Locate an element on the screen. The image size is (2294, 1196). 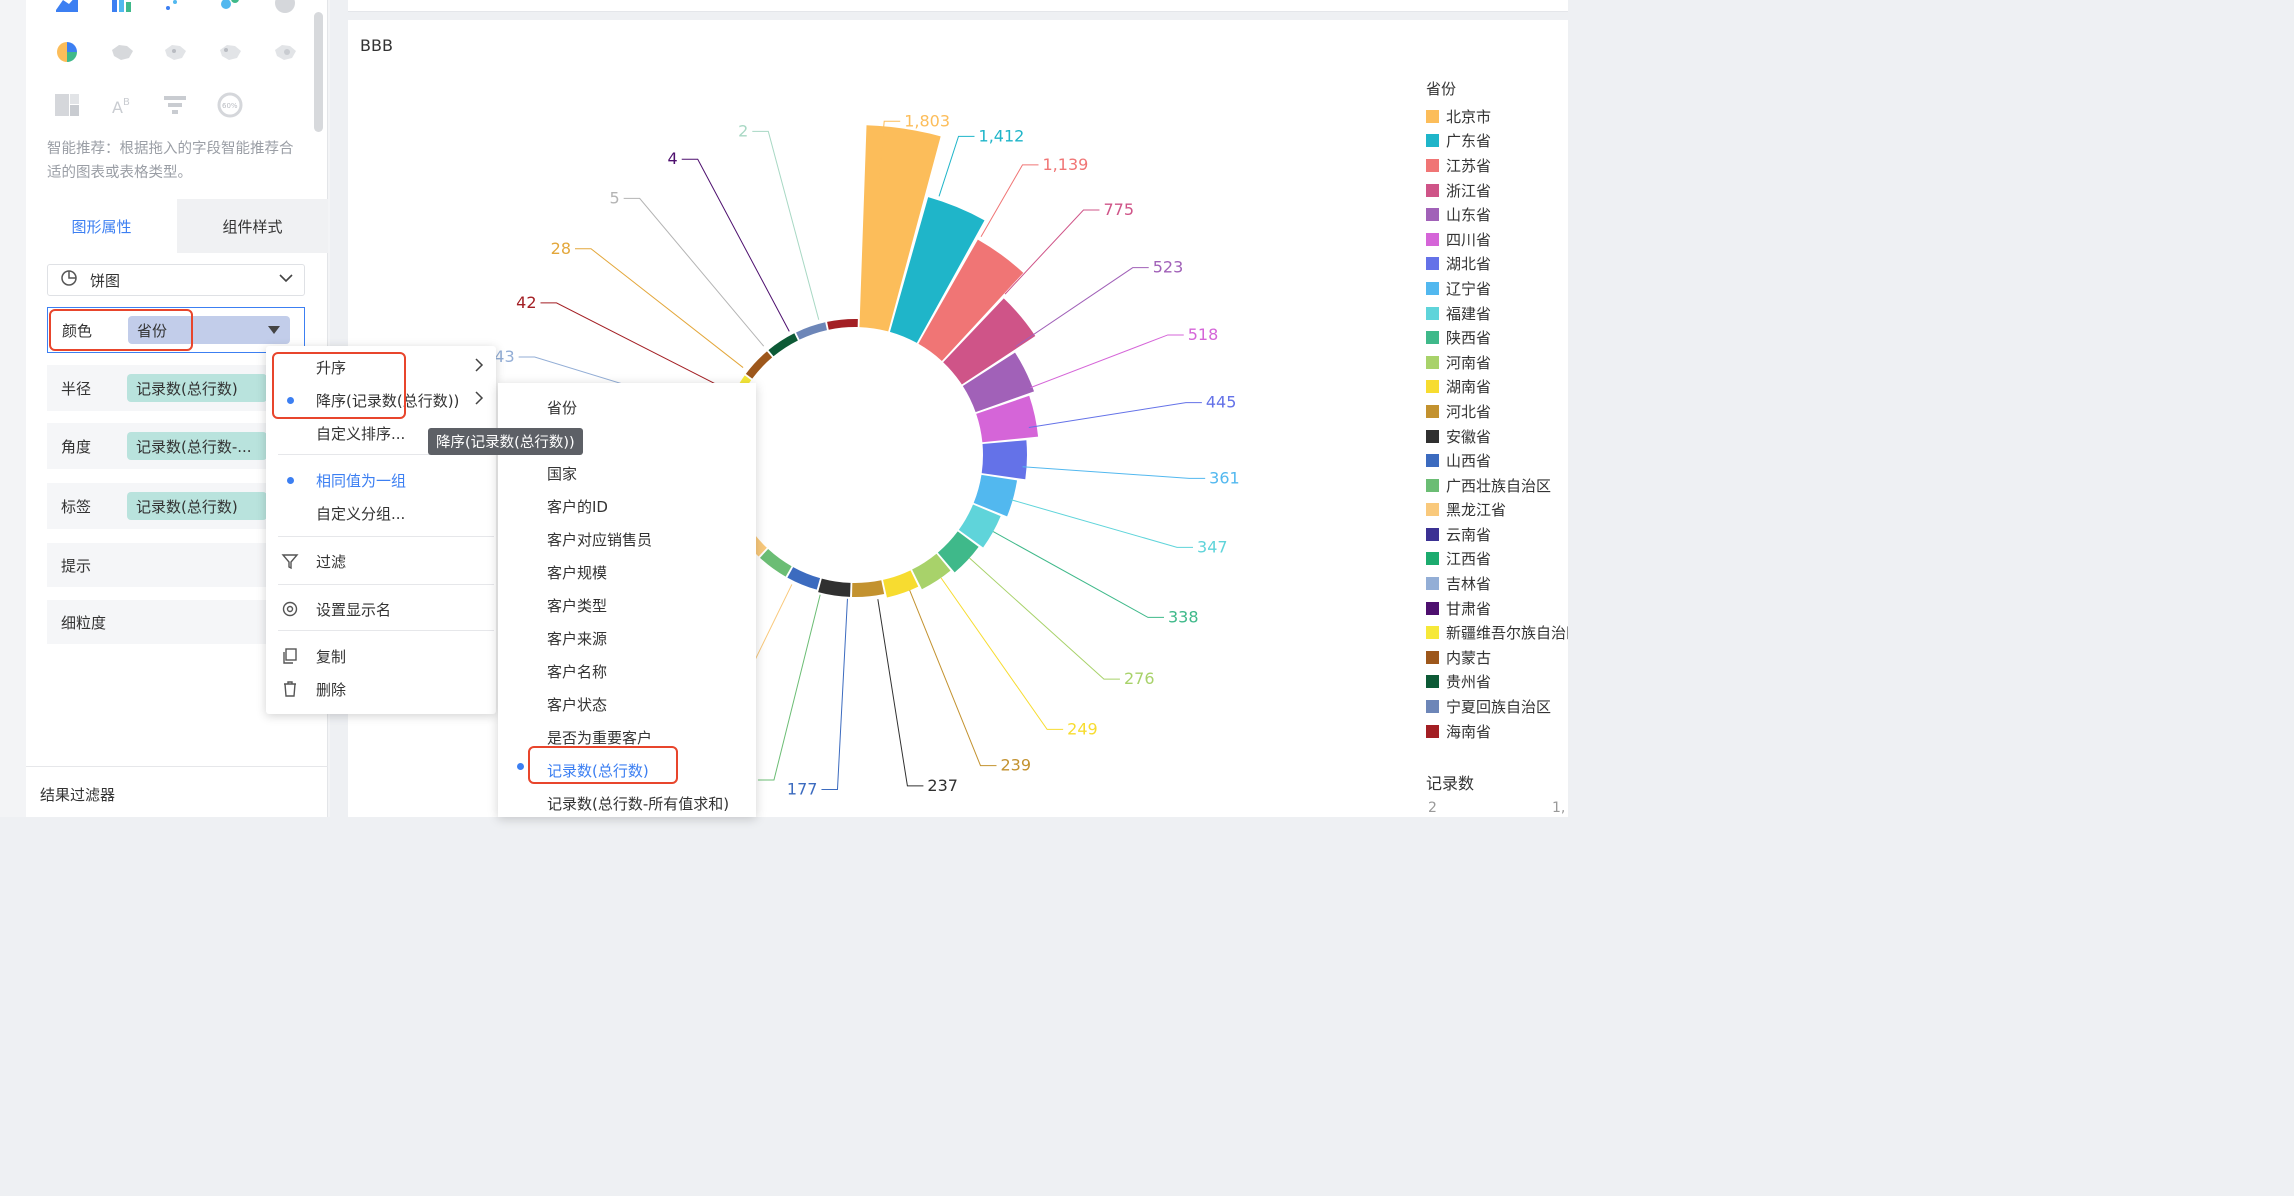
size-legend-max: 1, is located at coordinates (1559, 808).